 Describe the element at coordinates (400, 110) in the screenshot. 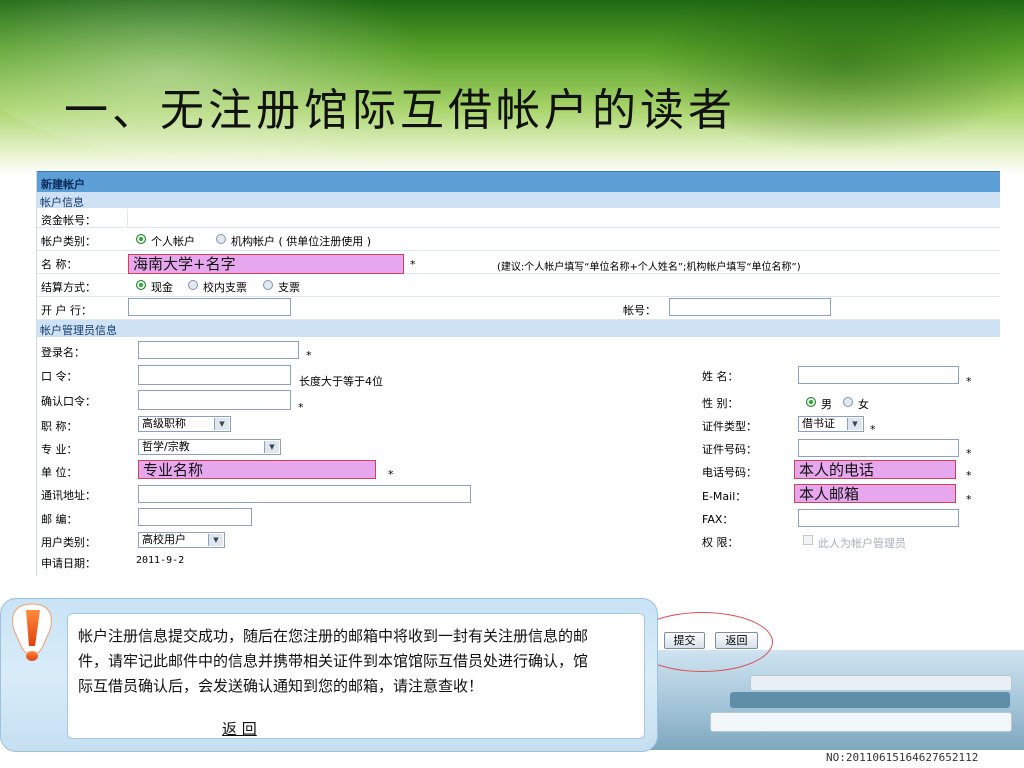

I see `slide-title: 一、无注册馆际互借帐户的读者` at that location.